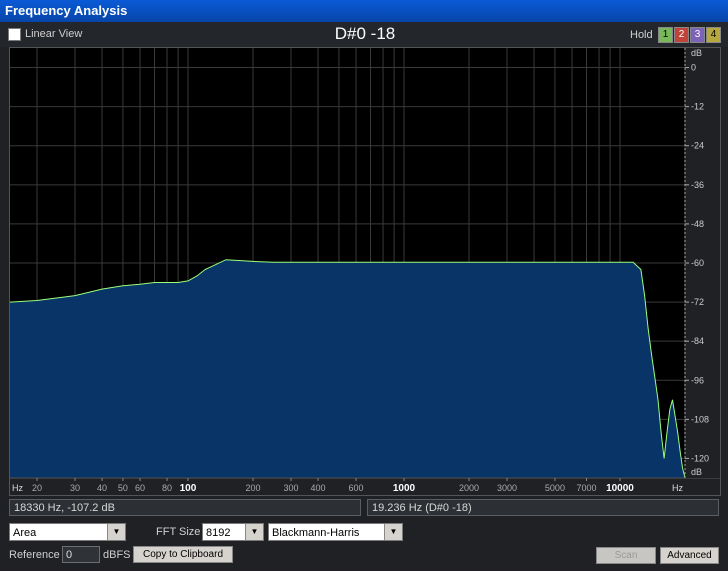  What do you see at coordinates (697, 35) in the screenshot?
I see `hold-button-3: 3` at bounding box center [697, 35].